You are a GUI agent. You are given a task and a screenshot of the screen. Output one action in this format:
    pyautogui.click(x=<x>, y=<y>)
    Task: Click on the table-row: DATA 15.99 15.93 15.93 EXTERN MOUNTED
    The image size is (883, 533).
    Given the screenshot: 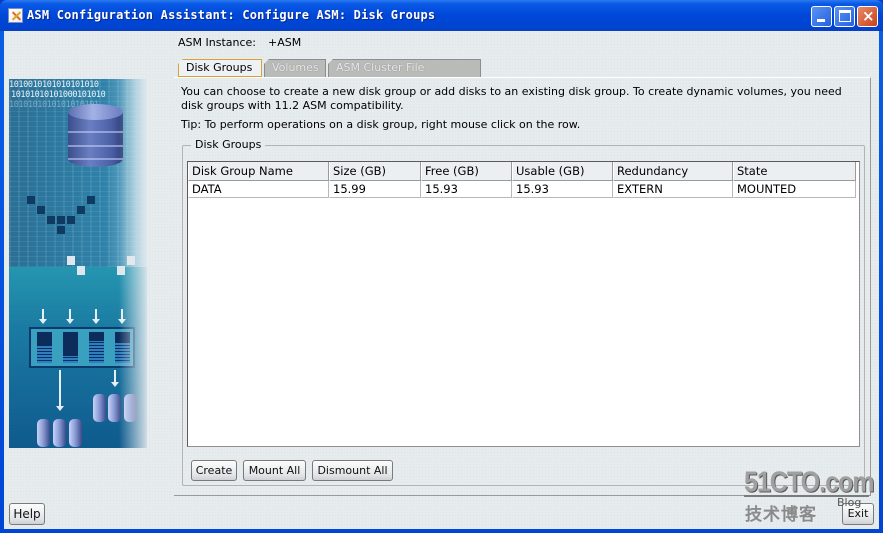 What is the action you would take?
    pyautogui.click(x=522, y=189)
    